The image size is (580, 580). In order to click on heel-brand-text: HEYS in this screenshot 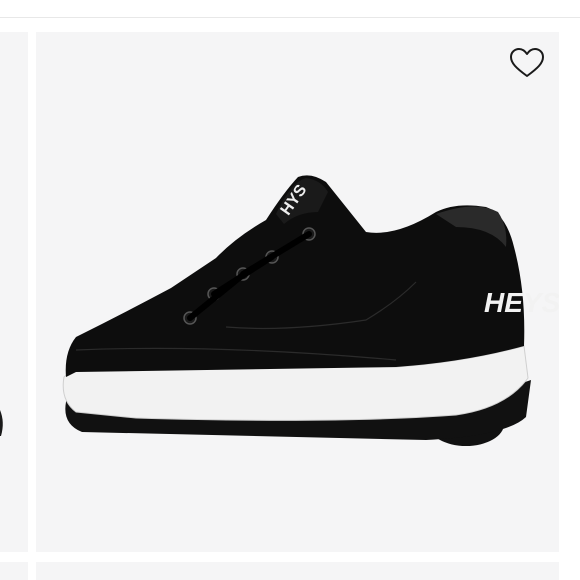, I will do `click(521, 302)`.